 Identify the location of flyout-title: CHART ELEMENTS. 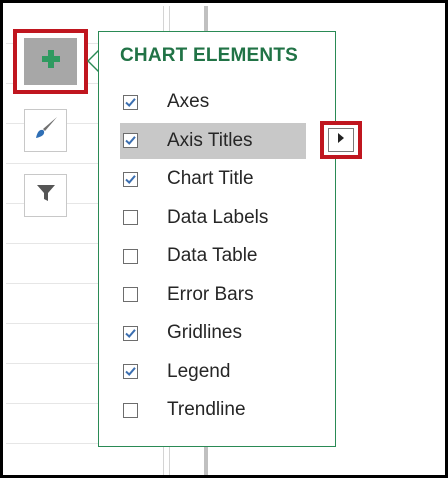
(209, 55).